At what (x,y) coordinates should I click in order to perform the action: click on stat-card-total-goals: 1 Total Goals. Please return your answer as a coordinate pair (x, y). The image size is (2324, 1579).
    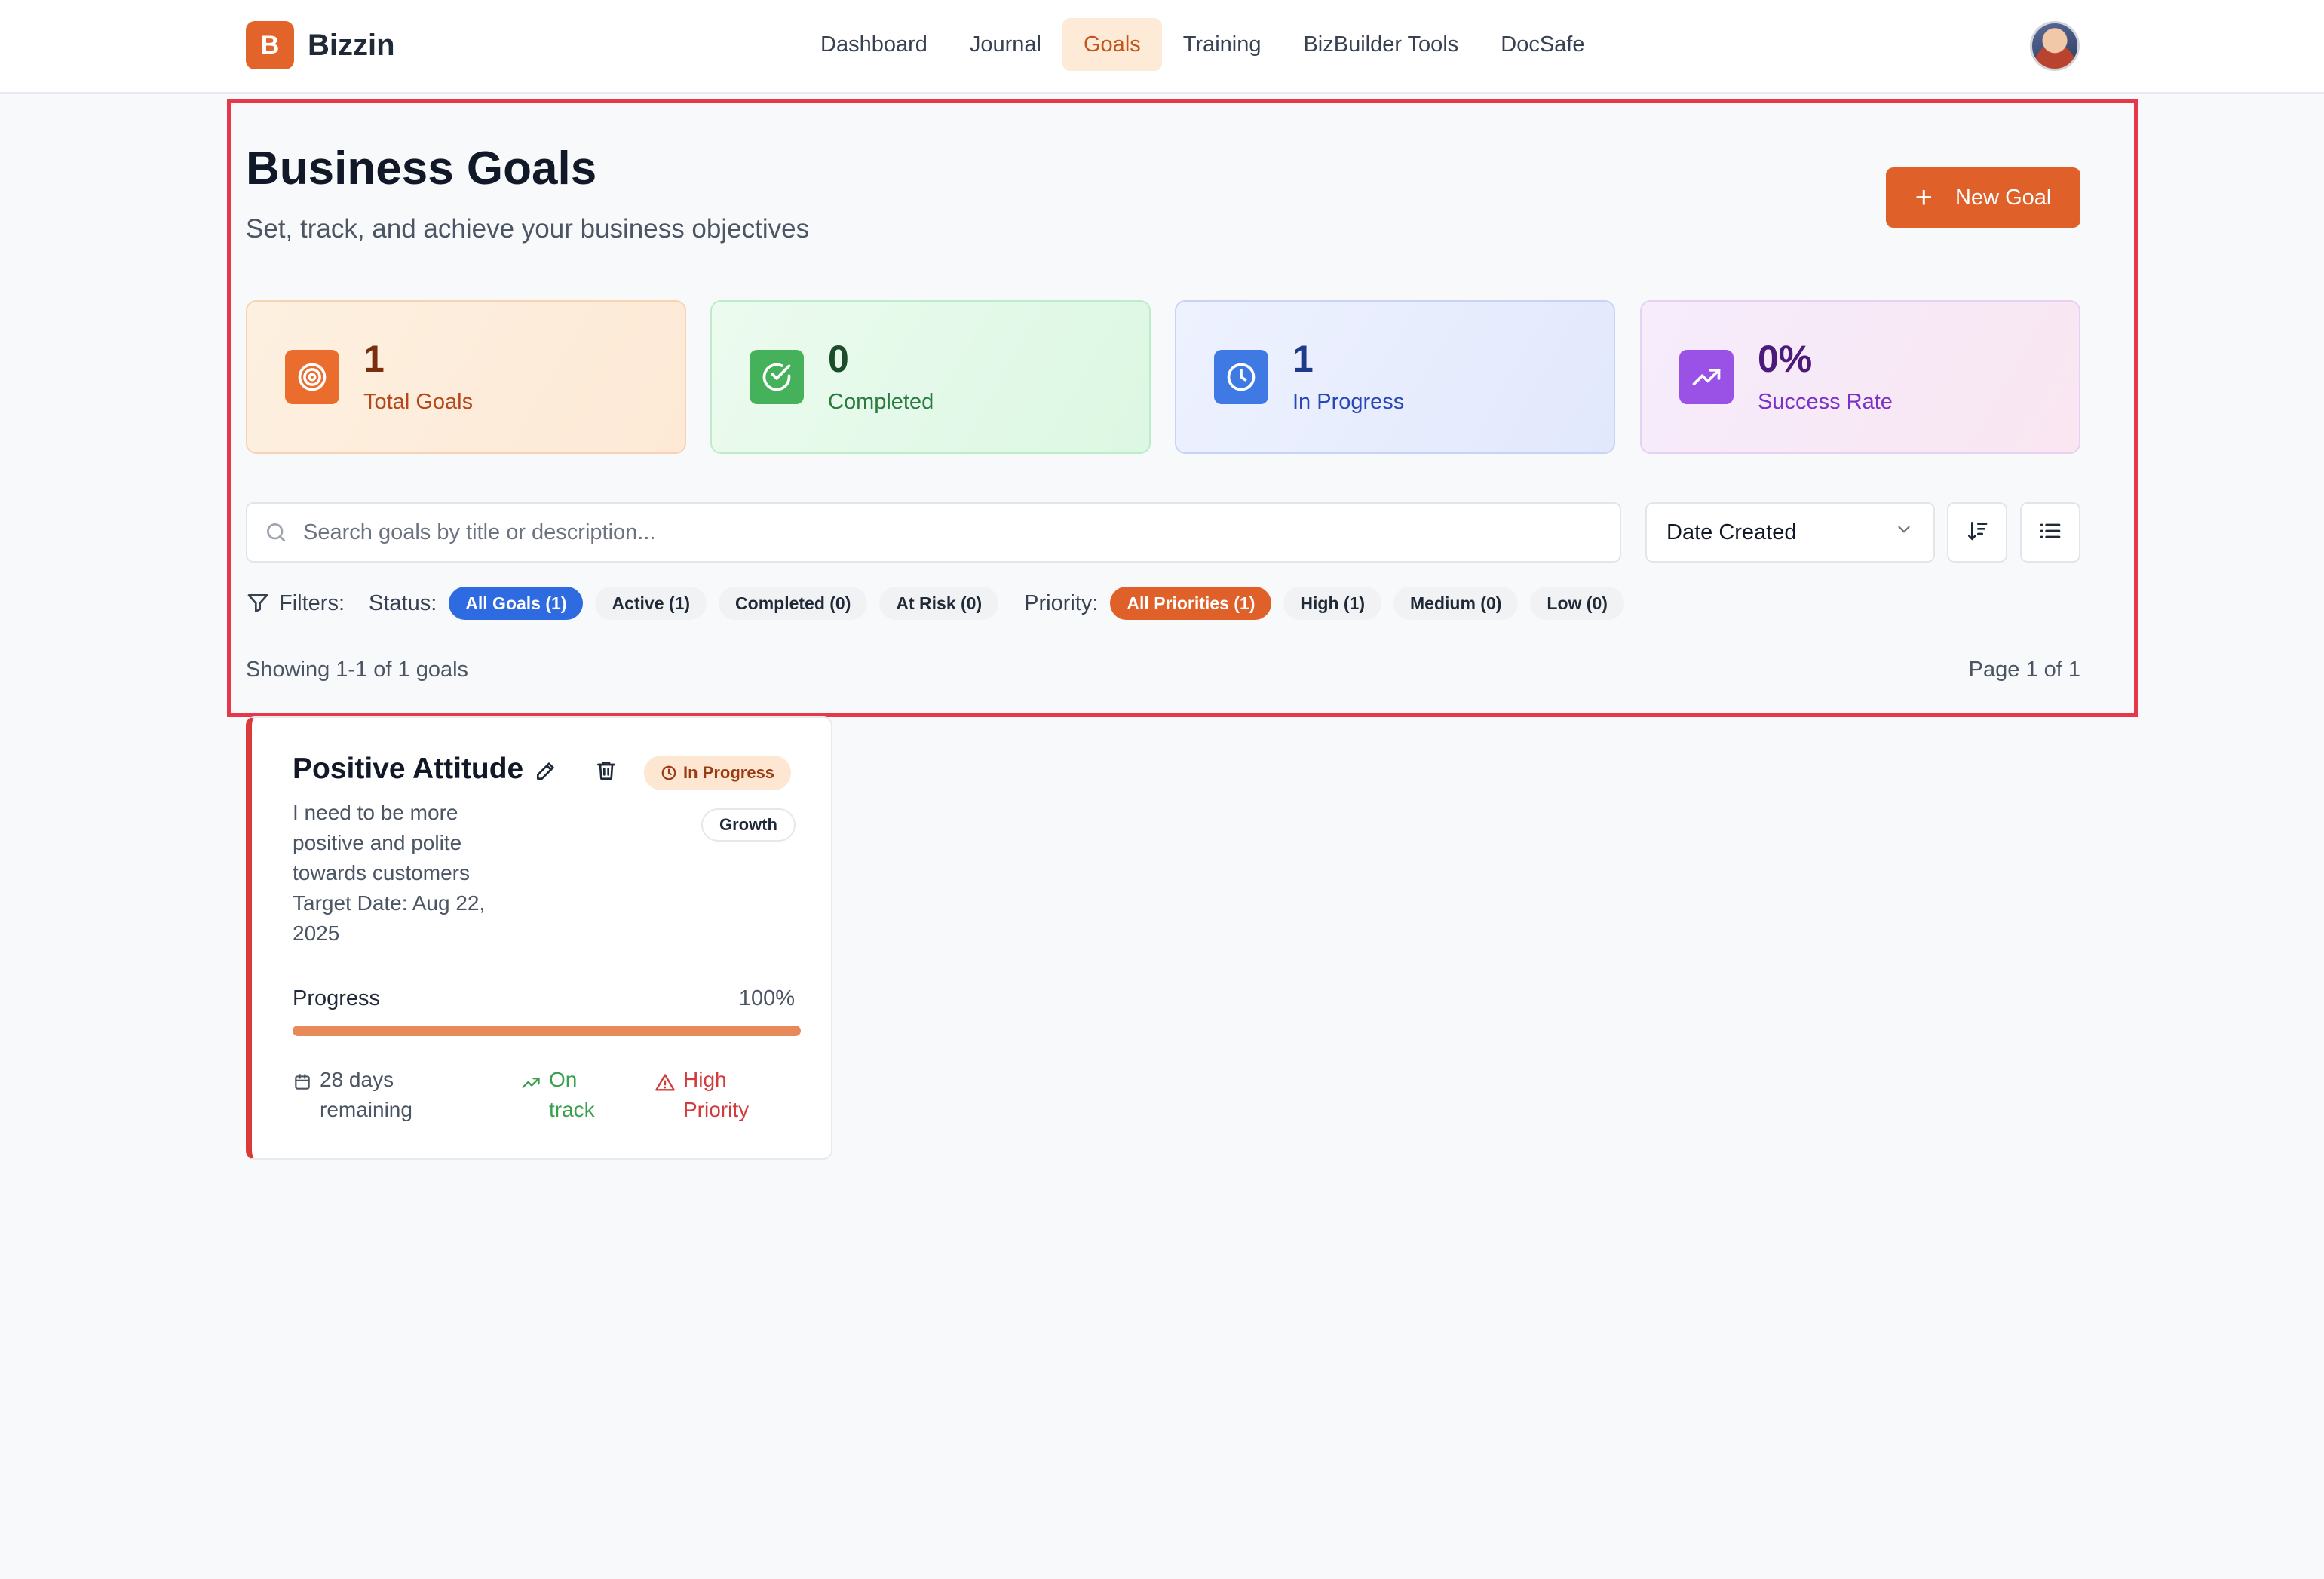
    Looking at the image, I should click on (466, 377).